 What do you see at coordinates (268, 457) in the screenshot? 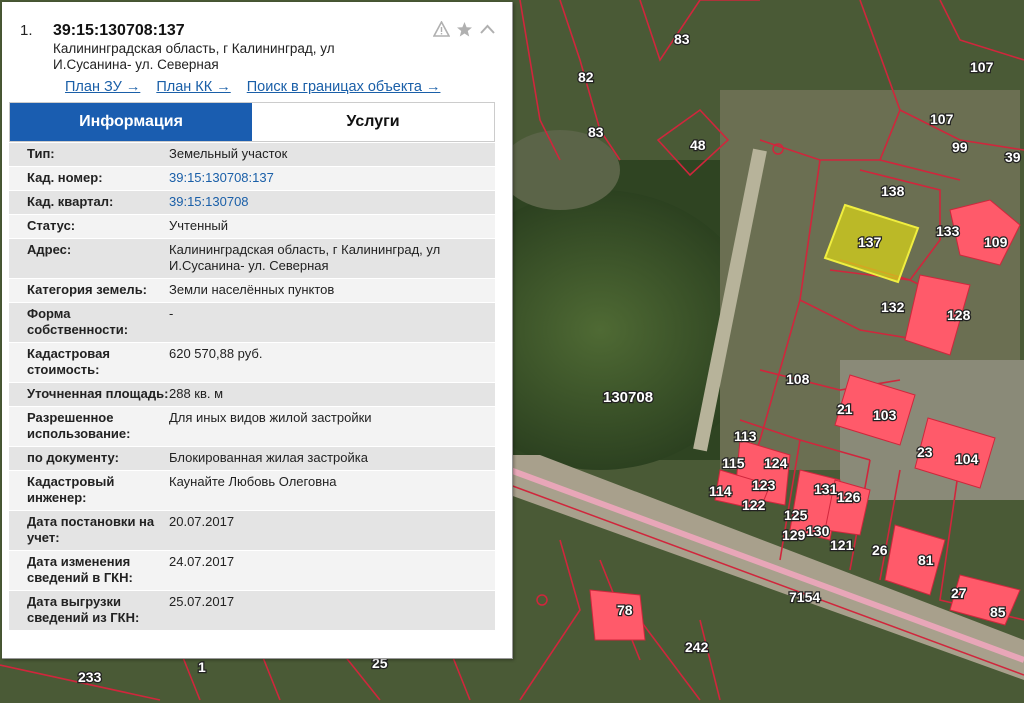
I see `row-value: Блокированная жилая застройка` at bounding box center [268, 457].